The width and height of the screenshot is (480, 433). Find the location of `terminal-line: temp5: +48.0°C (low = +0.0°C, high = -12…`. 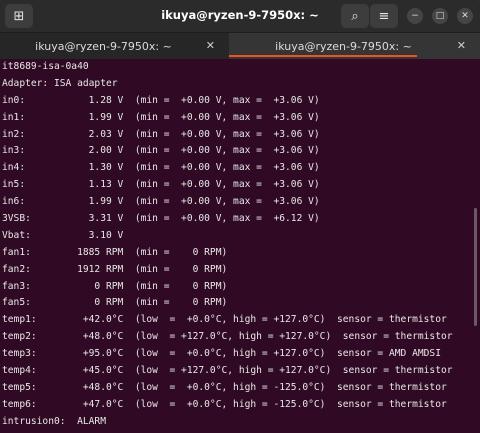

terminal-line: temp5: +48.0°C (low = +0.0°C, high = -12… is located at coordinates (224, 387).